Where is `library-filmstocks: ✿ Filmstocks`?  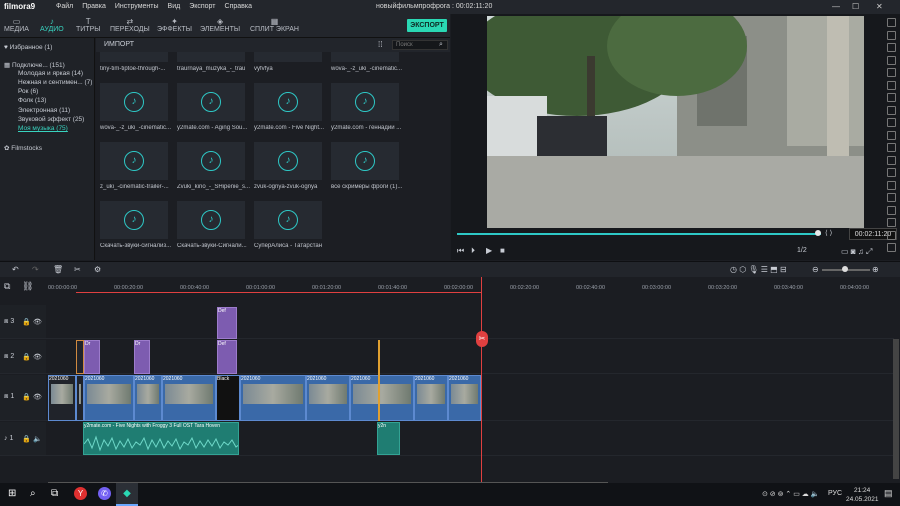
library-filmstocks: ✿ Filmstocks is located at coordinates (23, 148).